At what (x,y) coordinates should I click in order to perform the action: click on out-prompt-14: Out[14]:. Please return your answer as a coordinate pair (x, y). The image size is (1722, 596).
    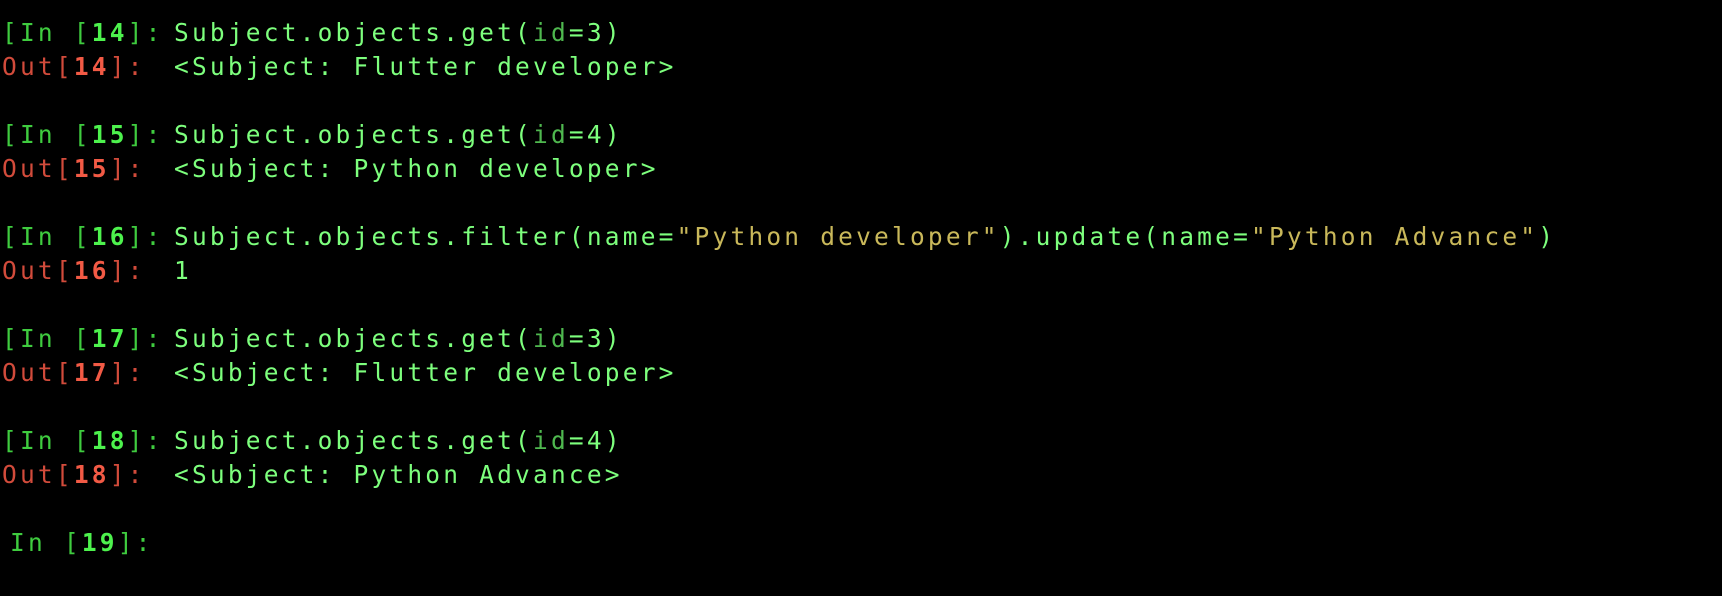
    Looking at the image, I should click on (87, 67).